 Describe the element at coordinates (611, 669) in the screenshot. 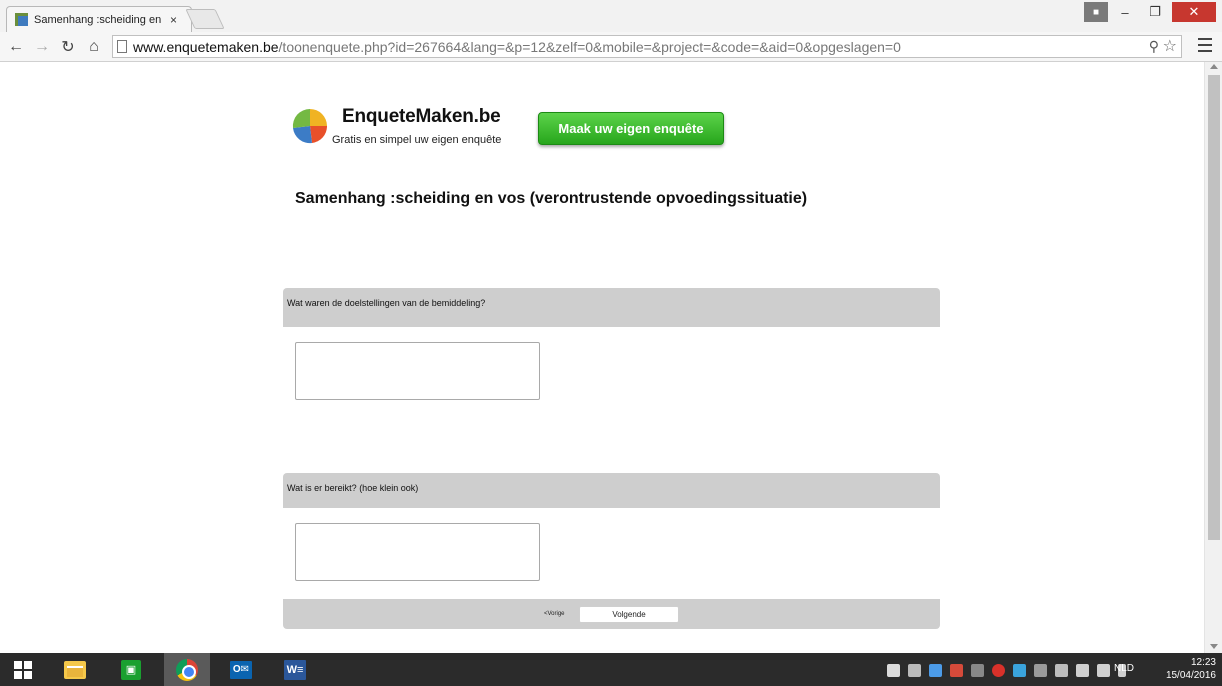

I see `taskbar: ▣ O✉ W≡ NLD 12:23 15/04/2016` at that location.